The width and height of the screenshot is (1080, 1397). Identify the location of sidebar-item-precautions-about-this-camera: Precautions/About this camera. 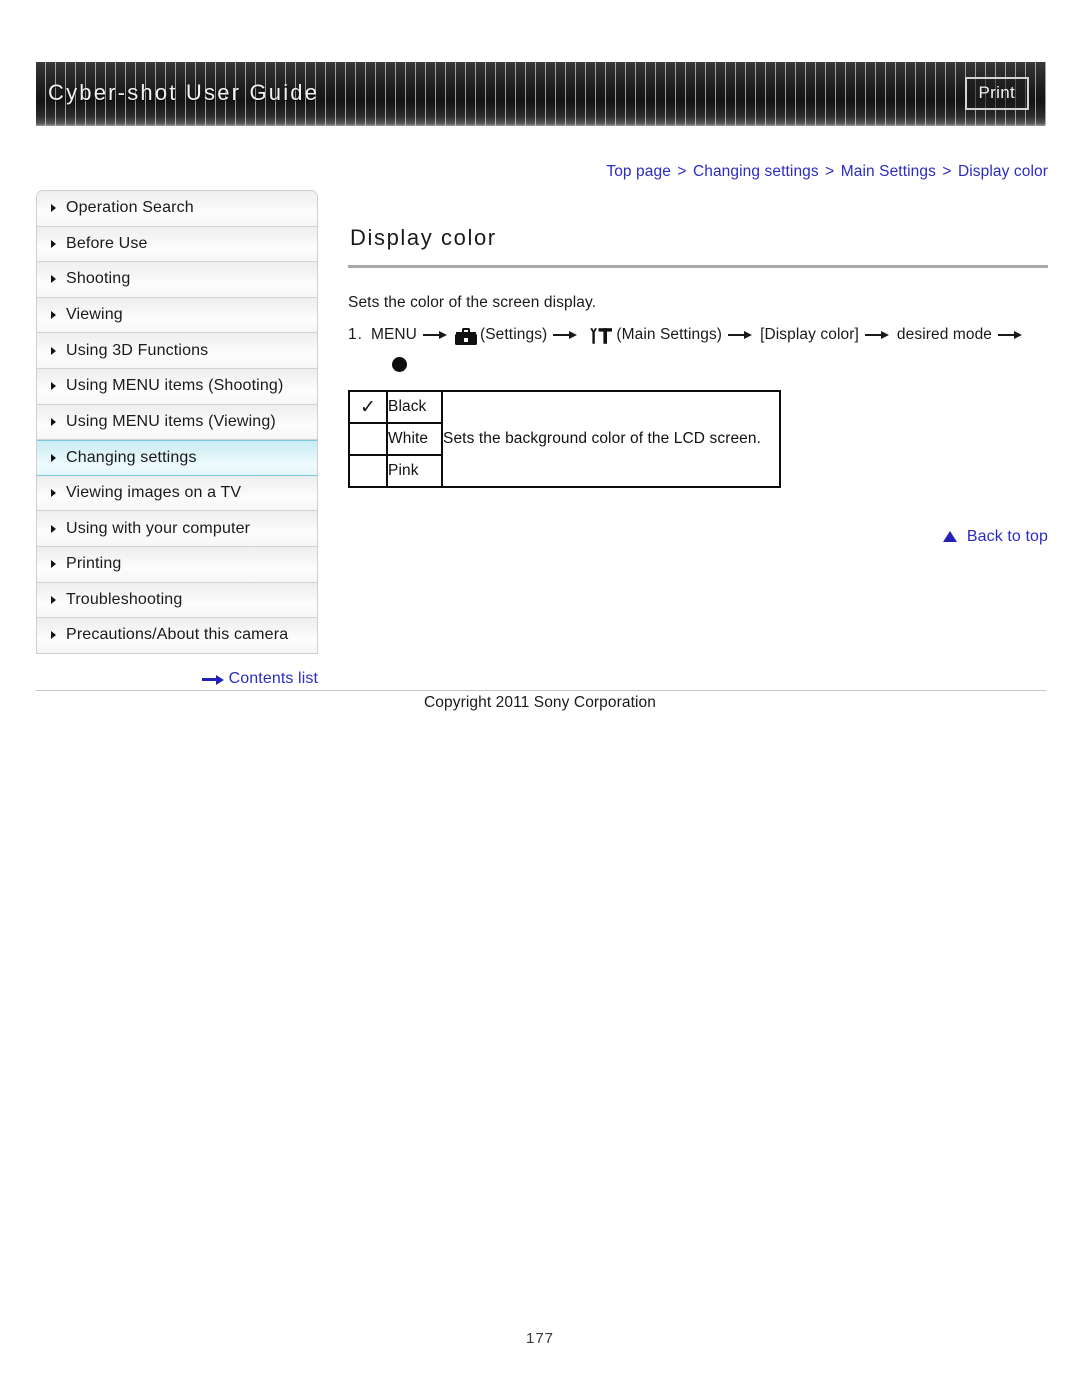
(177, 636).